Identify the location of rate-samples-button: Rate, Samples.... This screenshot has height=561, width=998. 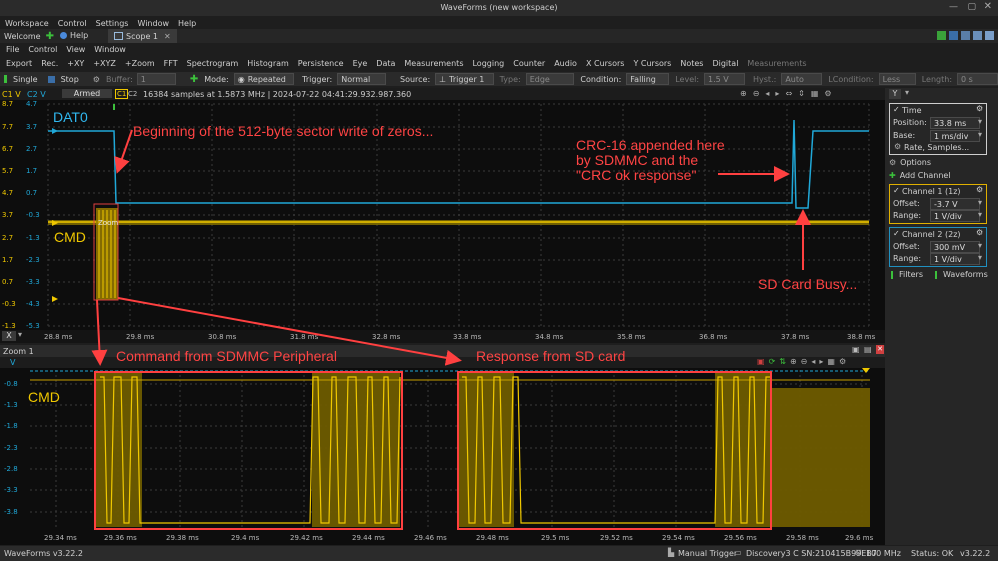
(936, 147).